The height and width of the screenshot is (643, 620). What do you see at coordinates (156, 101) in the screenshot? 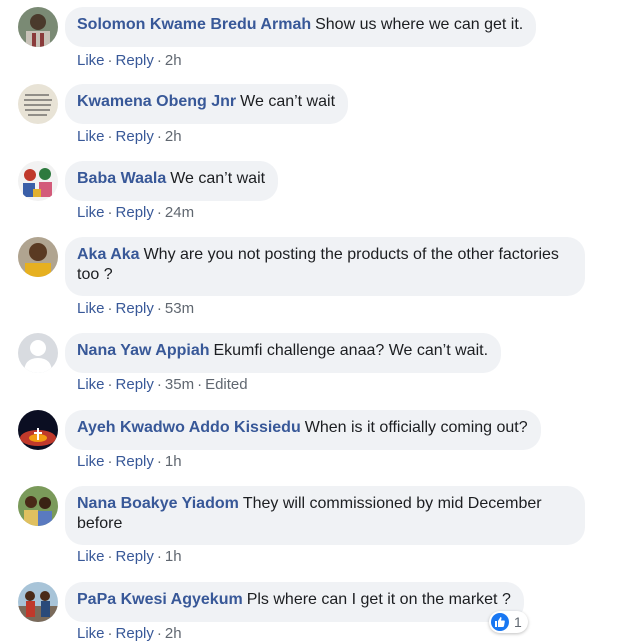
I see `comment-author: Kwamena Obeng Jnr` at bounding box center [156, 101].